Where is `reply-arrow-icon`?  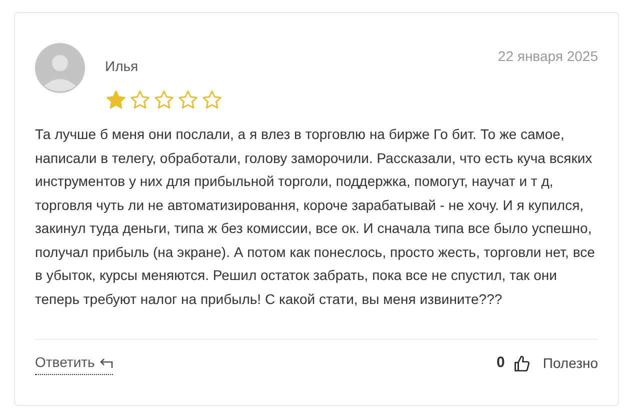
reply-arrow-icon is located at coordinates (105, 362).